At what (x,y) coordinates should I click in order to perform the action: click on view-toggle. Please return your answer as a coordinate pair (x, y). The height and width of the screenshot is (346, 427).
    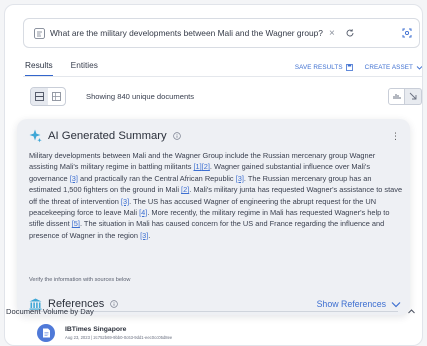
    Looking at the image, I should click on (48, 96).